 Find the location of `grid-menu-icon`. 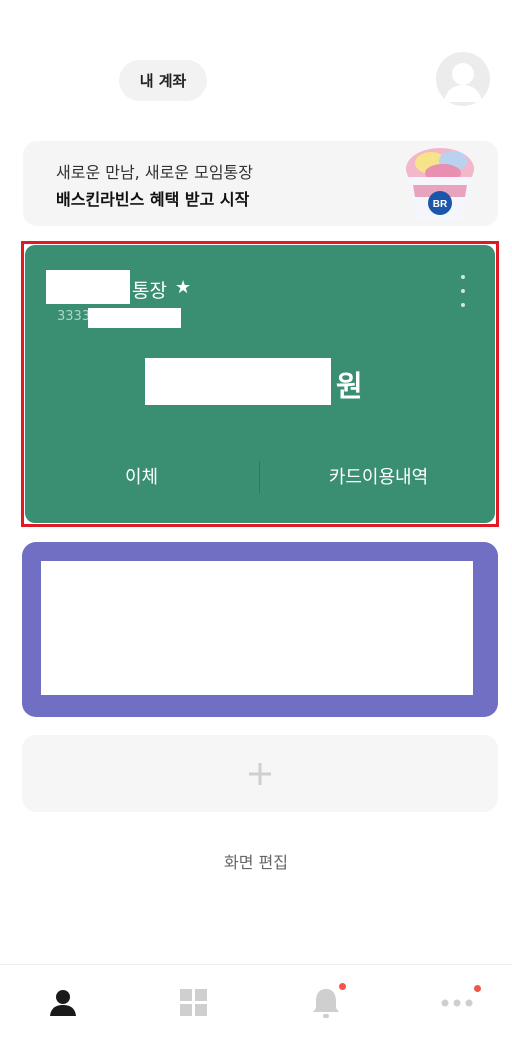

grid-menu-icon is located at coordinates (193, 1002).